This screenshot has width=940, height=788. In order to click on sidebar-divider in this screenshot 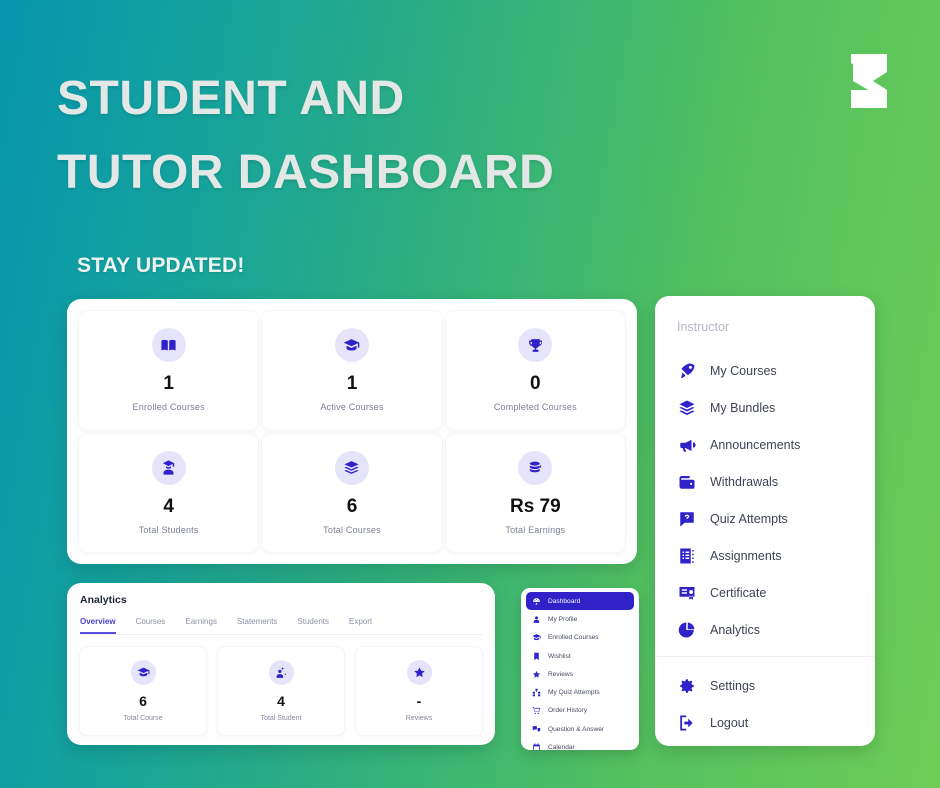, I will do `click(765, 656)`.